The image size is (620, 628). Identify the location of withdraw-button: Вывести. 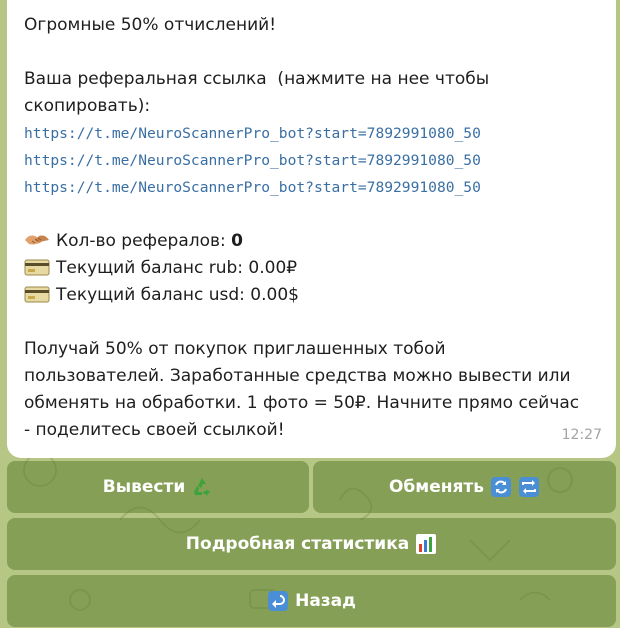
(158, 487).